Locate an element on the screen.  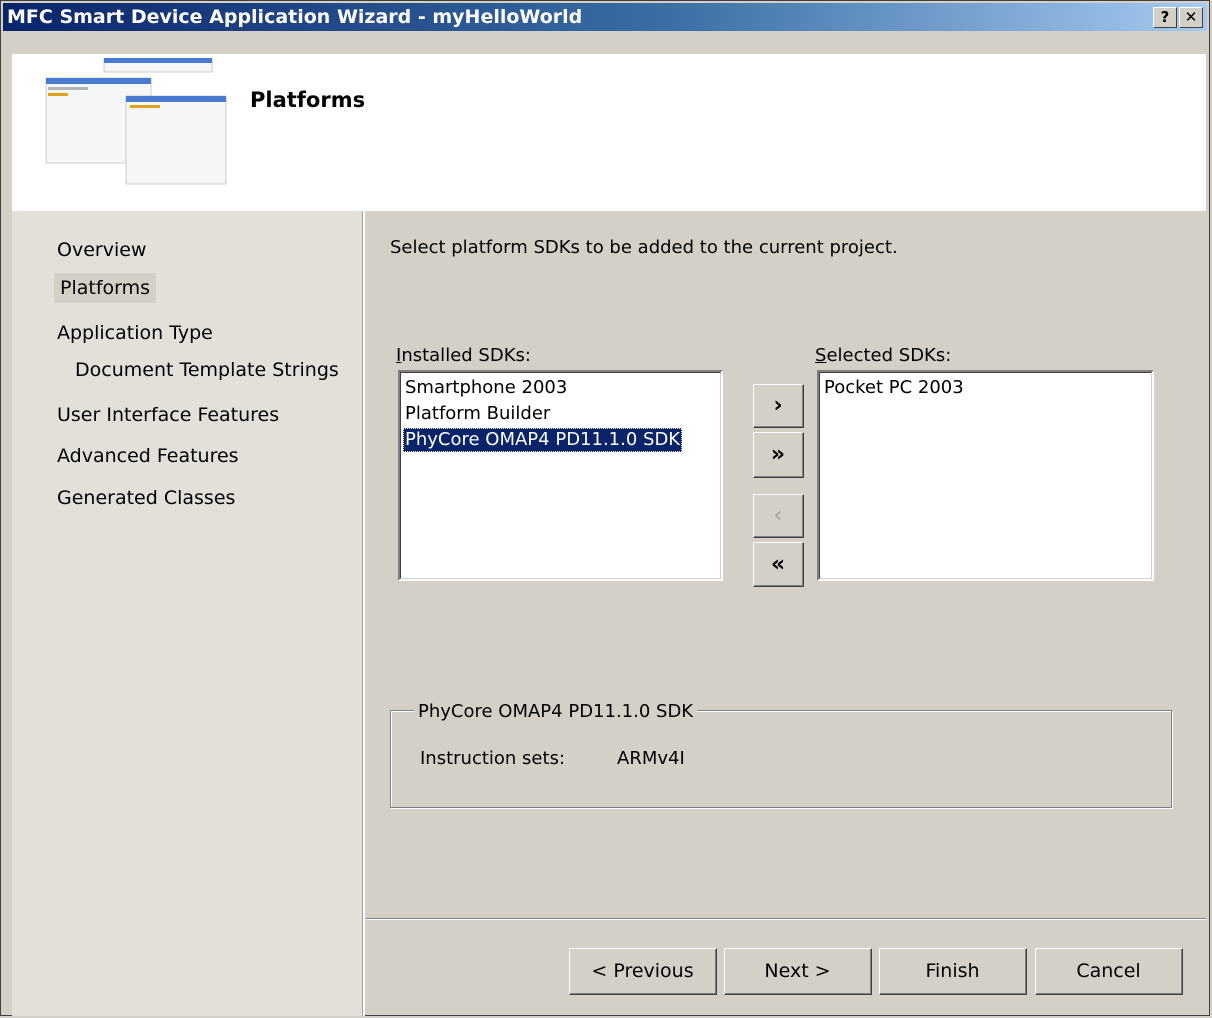
nav-item-advanced-features: Advanced Features is located at coordinates (148, 456).